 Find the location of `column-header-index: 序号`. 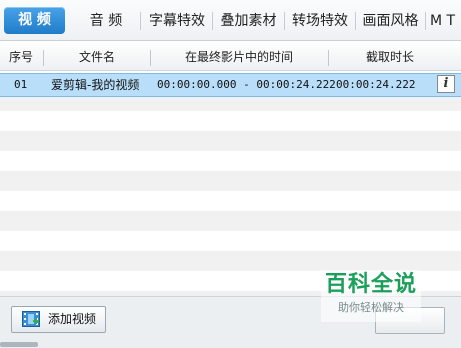

column-header-index: 序号 is located at coordinates (21, 57).